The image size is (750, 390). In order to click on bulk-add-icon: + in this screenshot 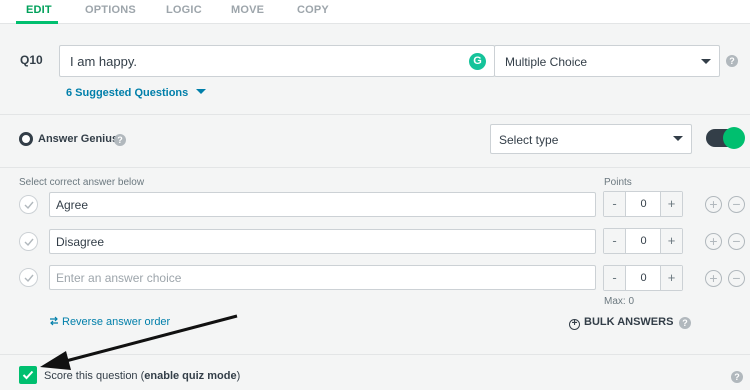, I will do `click(574, 324)`.